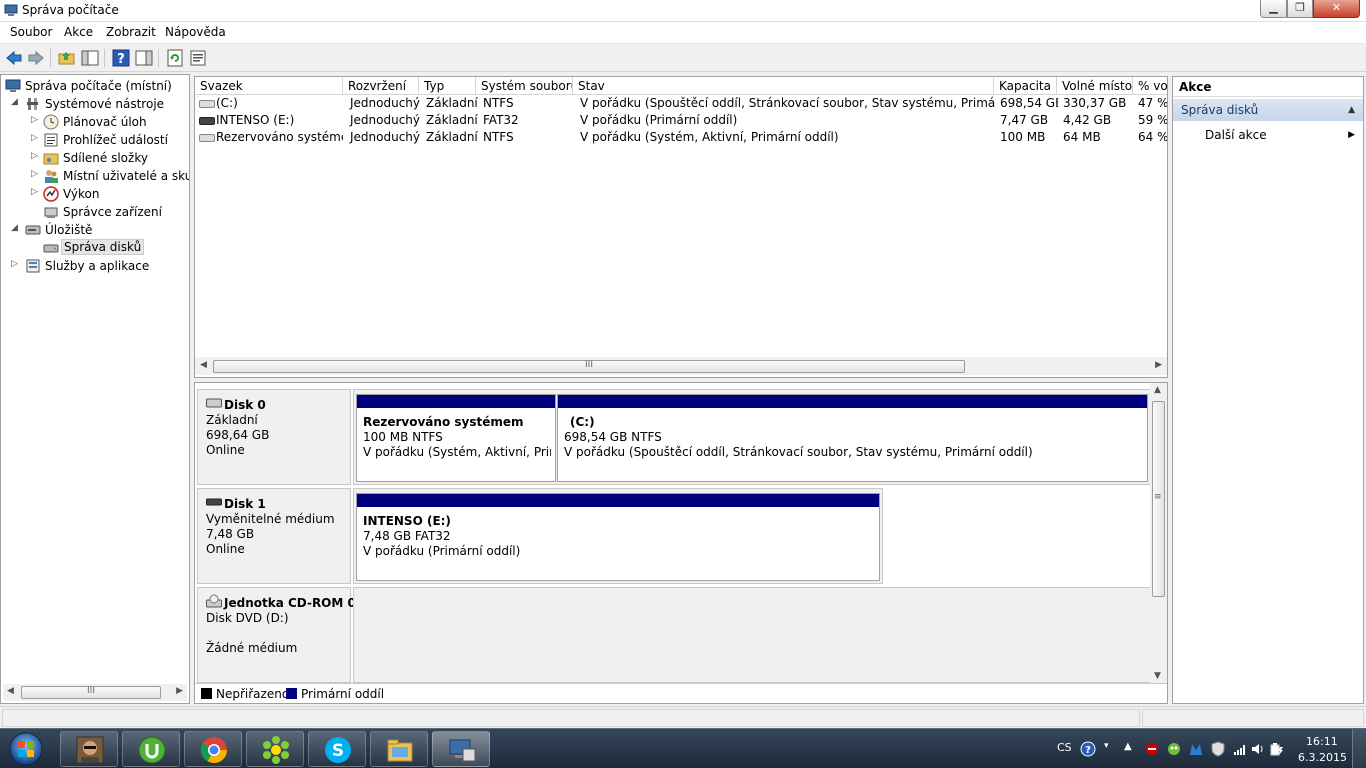 The image size is (1366, 768). What do you see at coordinates (1152, 749) in the screenshot?
I see `antivirus-tray-icon` at bounding box center [1152, 749].